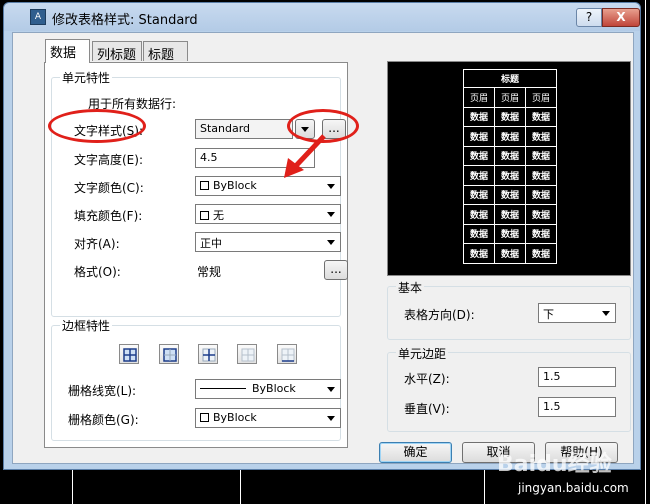 Image resolution: width=650 pixels, height=504 pixels. What do you see at coordinates (439, 315) in the screenshot?
I see `table-direction-label: 表格方向(D):` at bounding box center [439, 315].